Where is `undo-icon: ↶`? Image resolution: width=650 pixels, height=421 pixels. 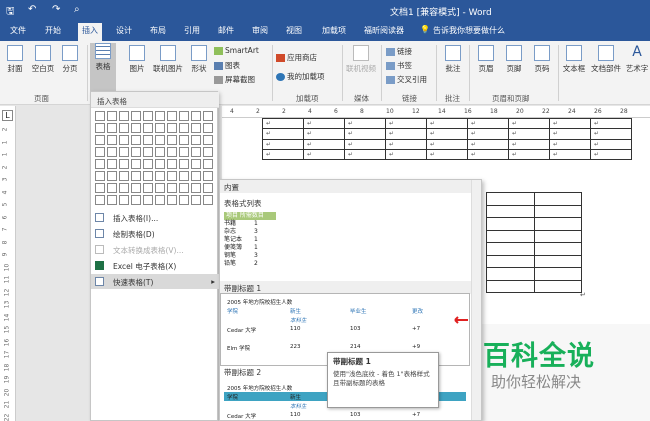 undo-icon: ↶ is located at coordinates (32, 9).